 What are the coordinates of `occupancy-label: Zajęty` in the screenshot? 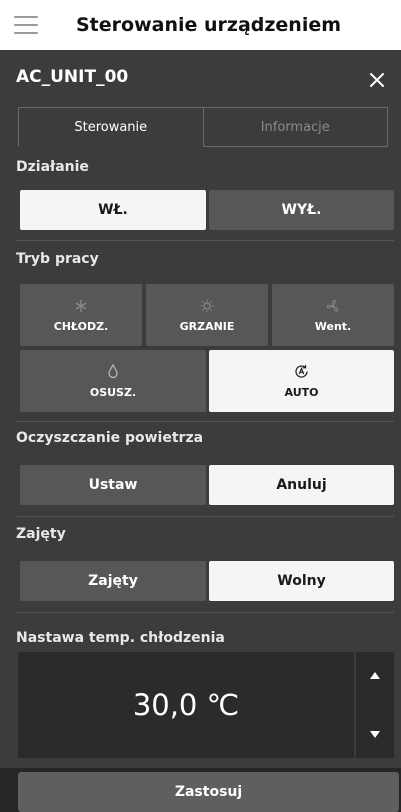 It's located at (41, 534).